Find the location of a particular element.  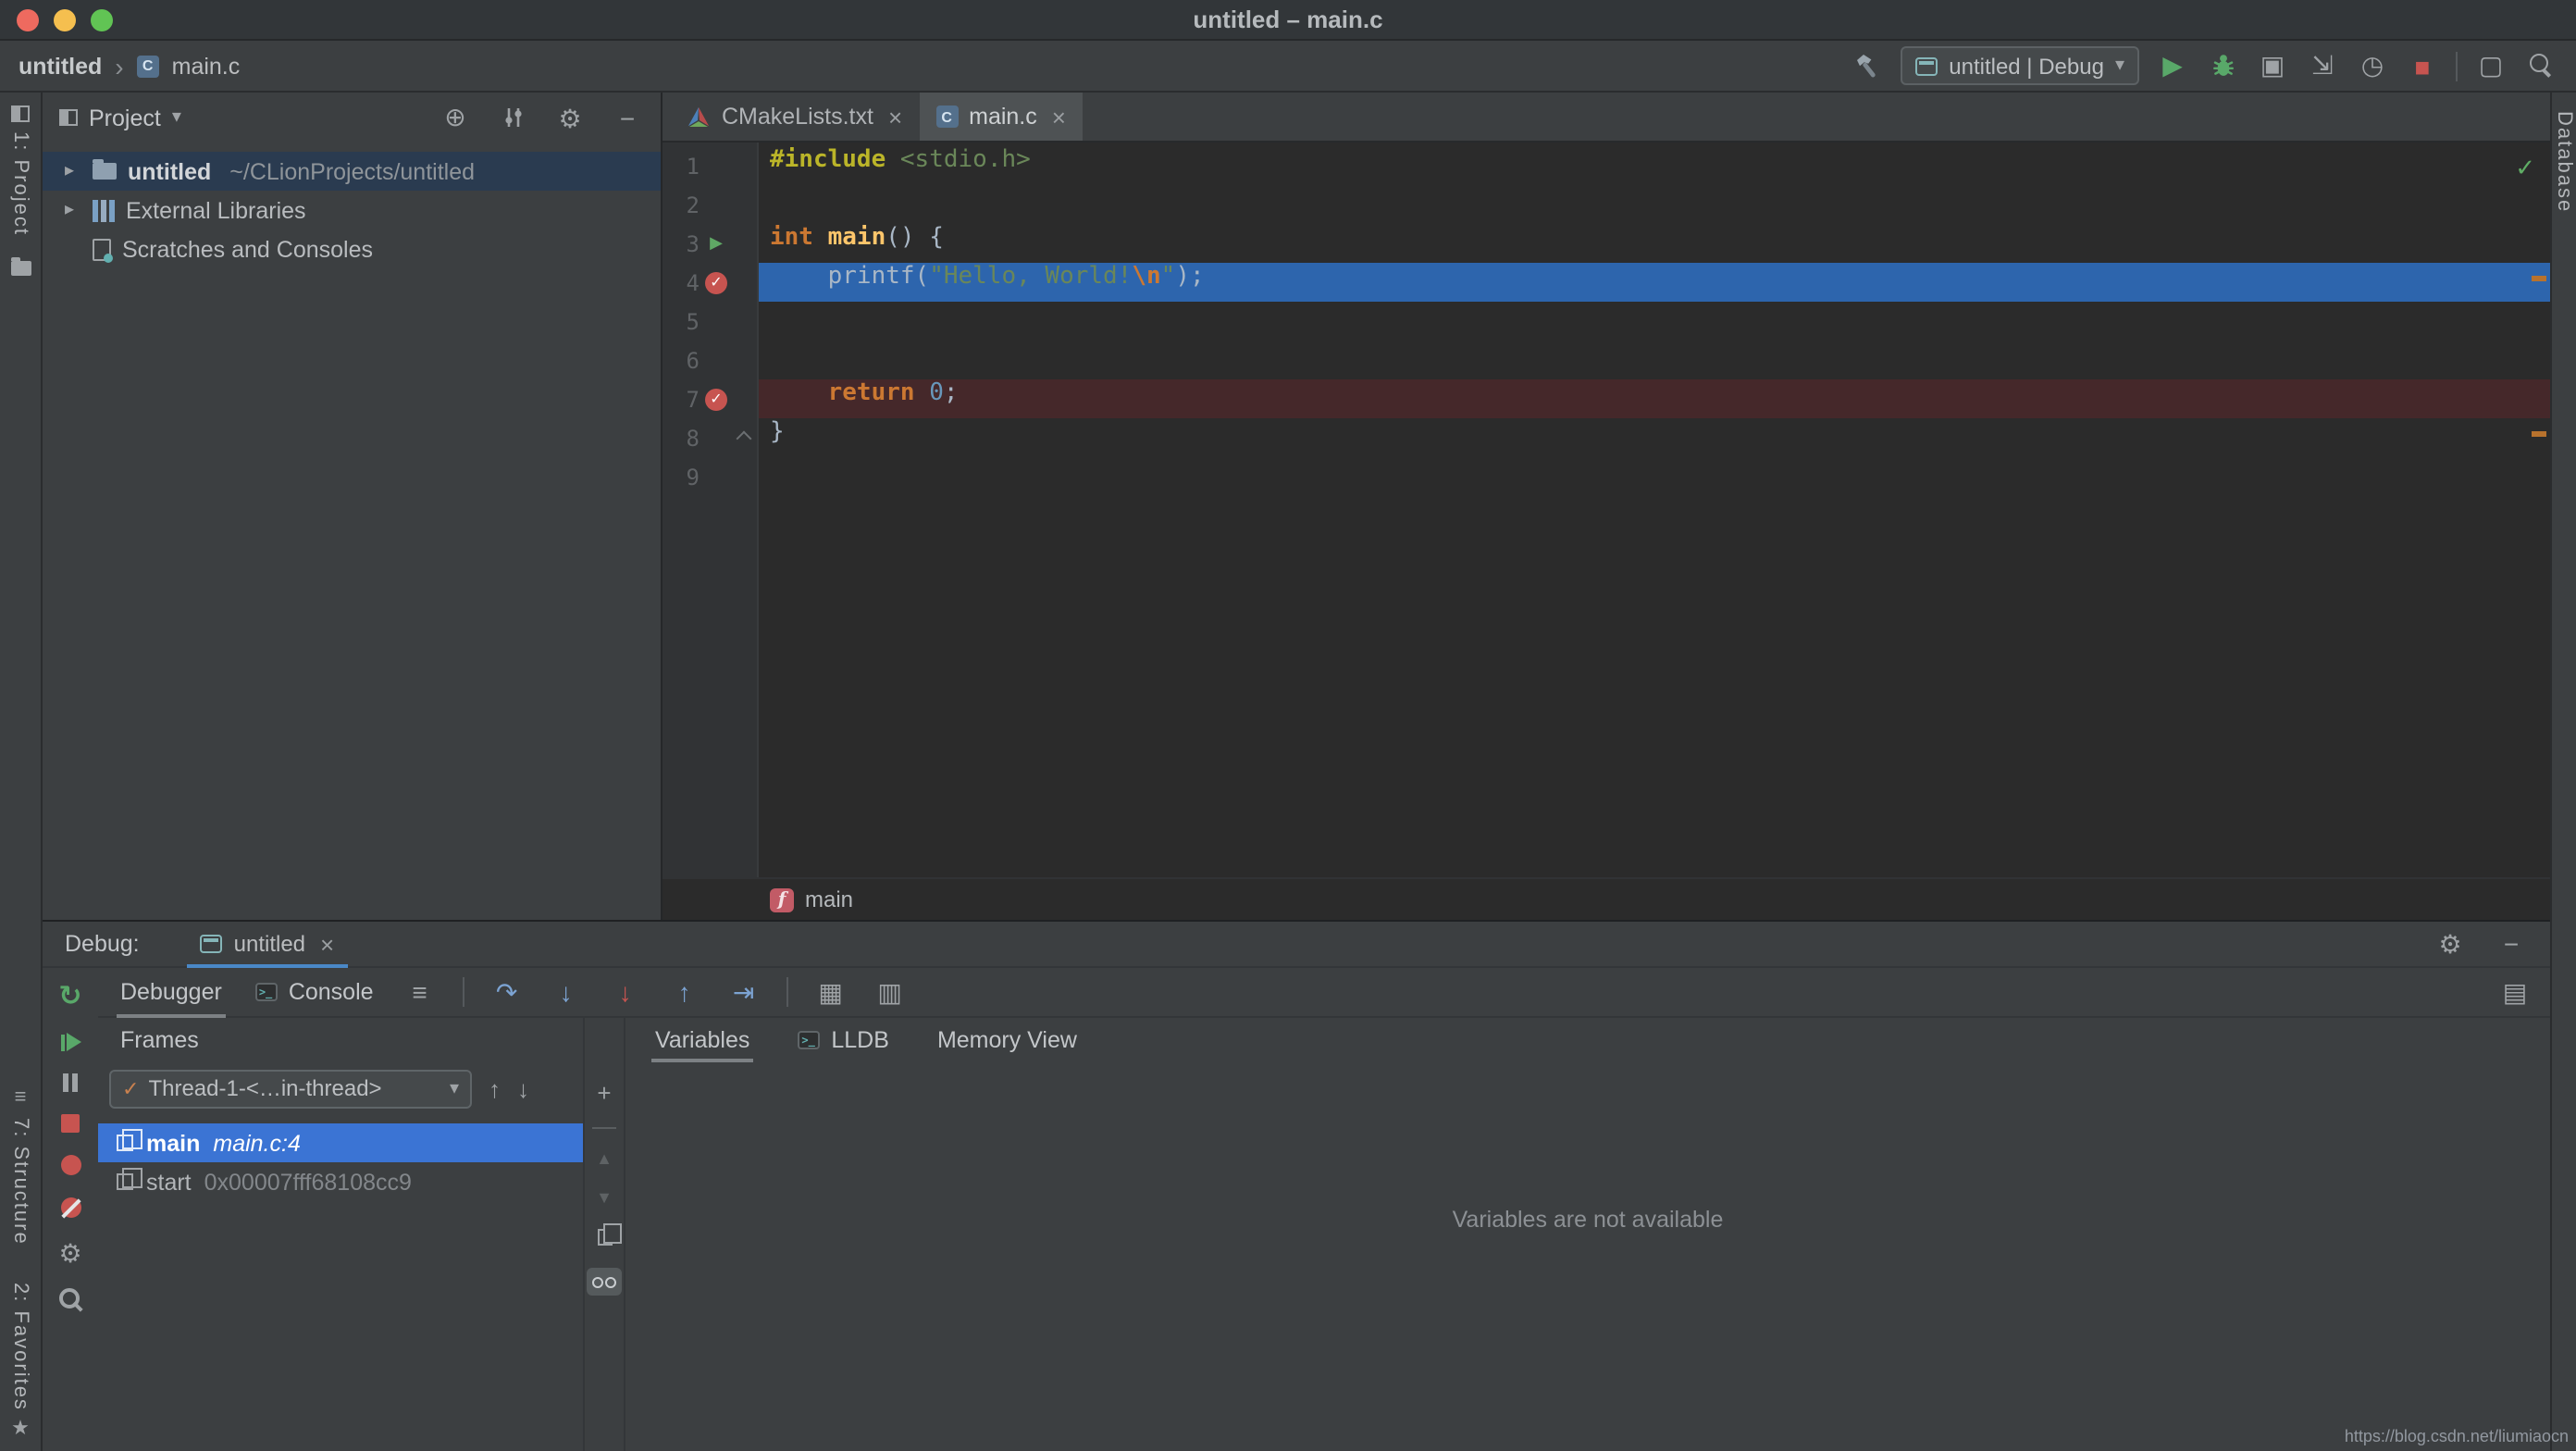

gutter-row: 8 is located at coordinates (710, 437).